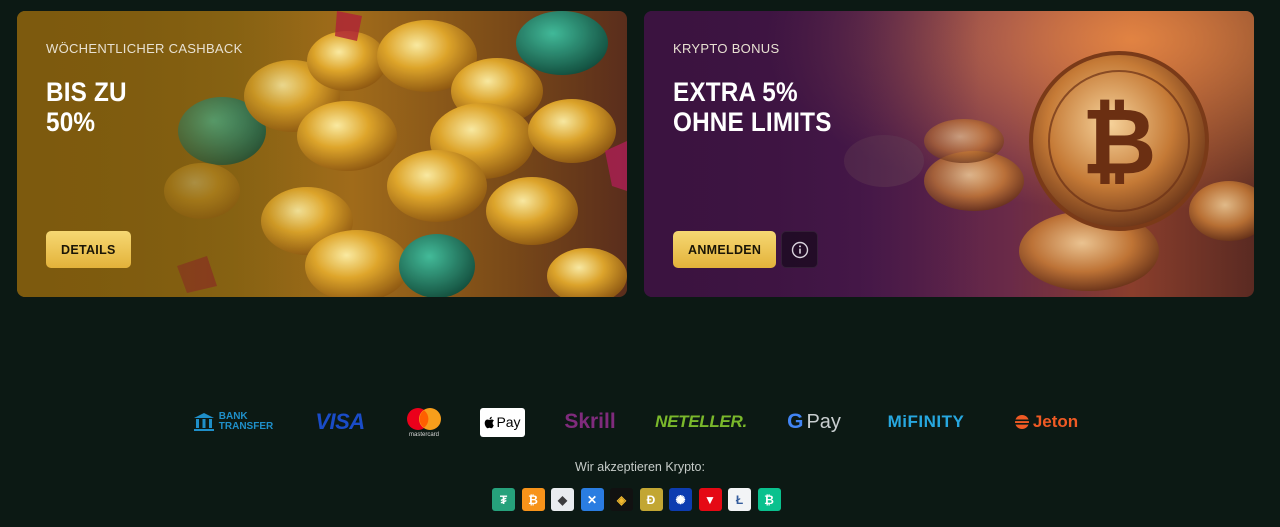 The width and height of the screenshot is (1280, 527). I want to click on google-pay-logo: G Pay, so click(814, 422).